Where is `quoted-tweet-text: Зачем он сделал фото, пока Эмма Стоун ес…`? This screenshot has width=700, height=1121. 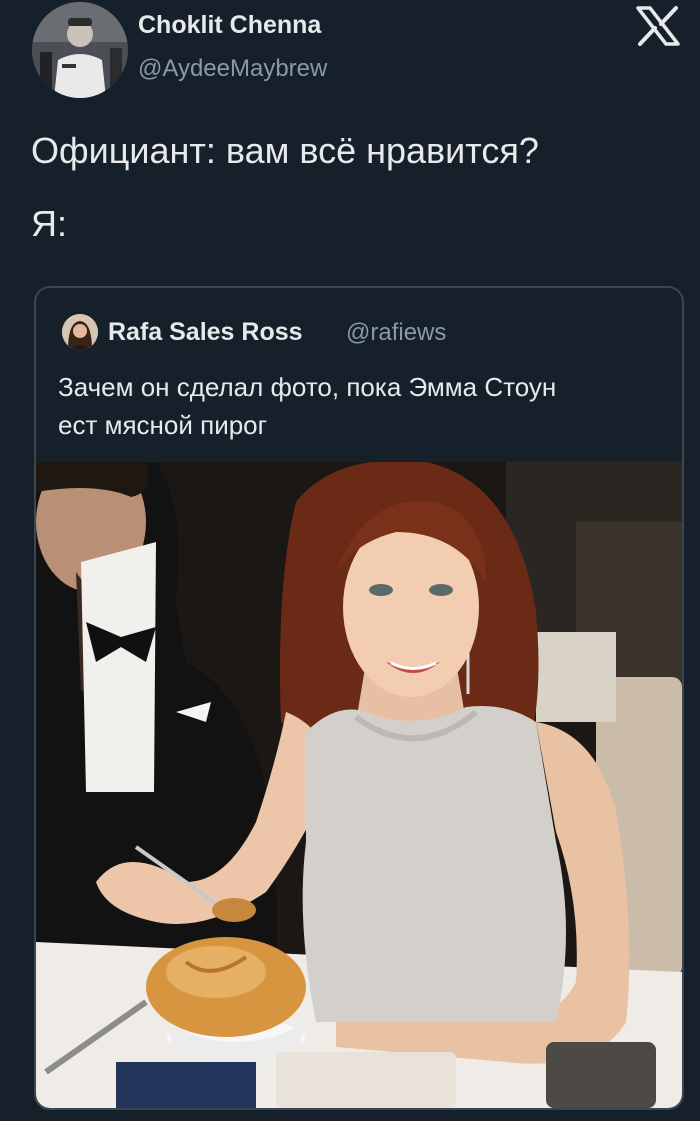 quoted-tweet-text: Зачем он сделал фото, пока Эмма Стоун ес… is located at coordinates (358, 406).